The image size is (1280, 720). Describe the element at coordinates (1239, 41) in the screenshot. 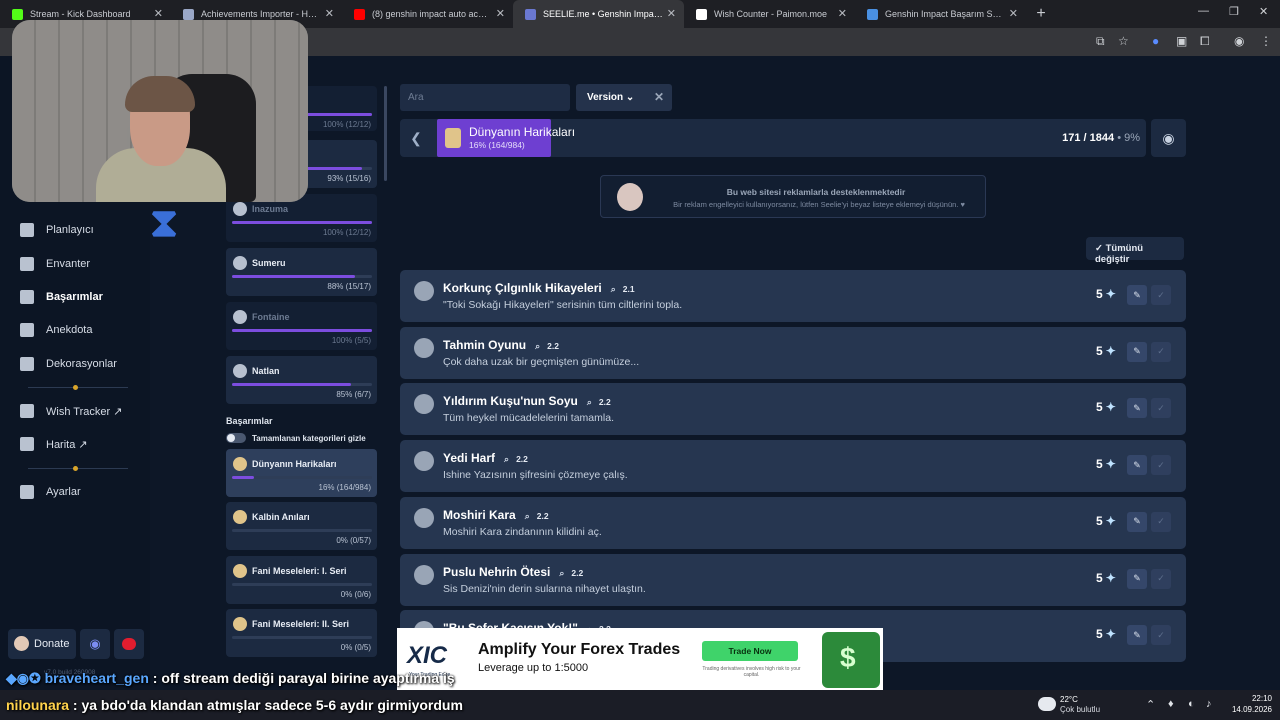

I see `profile-avatar-icon: ◉` at that location.